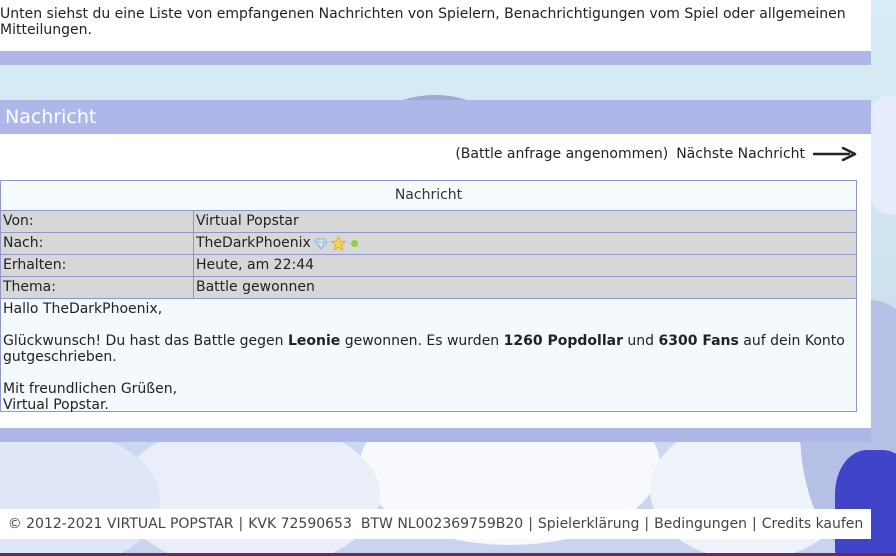  What do you see at coordinates (120, 524) in the screenshot?
I see `footer-copyright: © 2012-2021 VIRTUAL POPSTAR` at bounding box center [120, 524].